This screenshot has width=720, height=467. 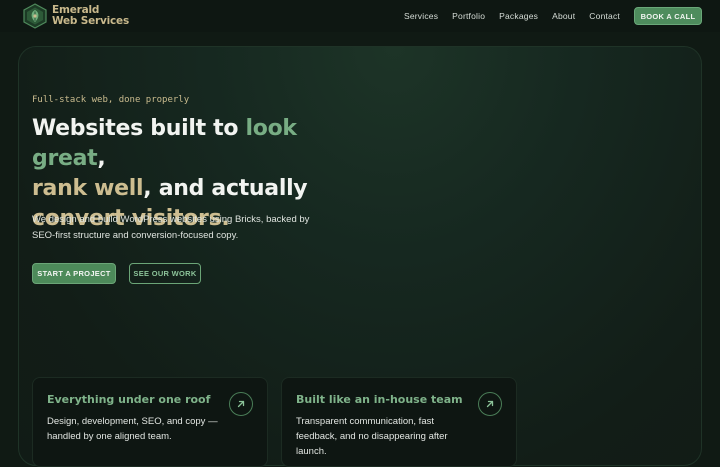 I want to click on headline-part2: ,, so click(x=101, y=158).